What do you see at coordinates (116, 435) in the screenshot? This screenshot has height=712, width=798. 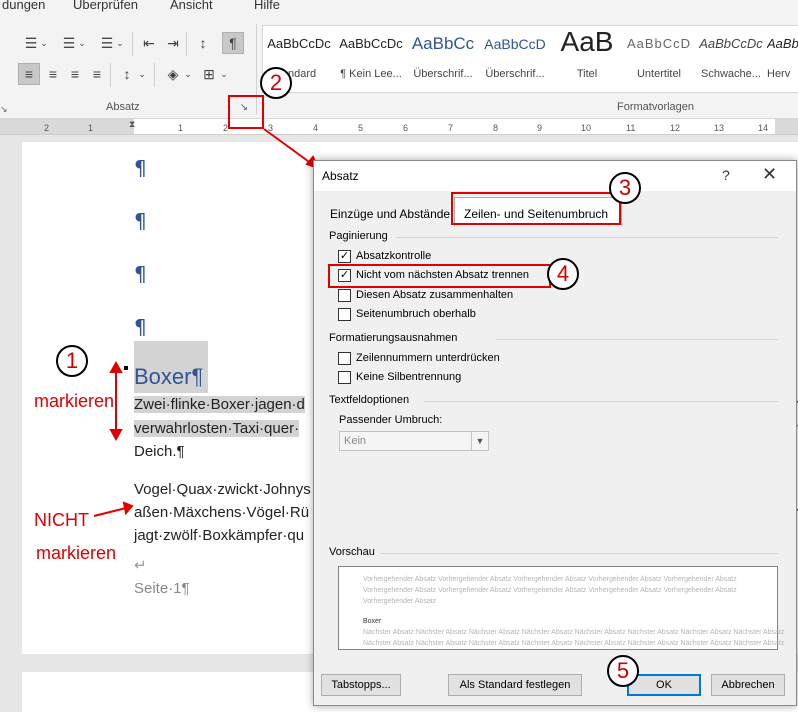 I see `arrow-head-down` at bounding box center [116, 435].